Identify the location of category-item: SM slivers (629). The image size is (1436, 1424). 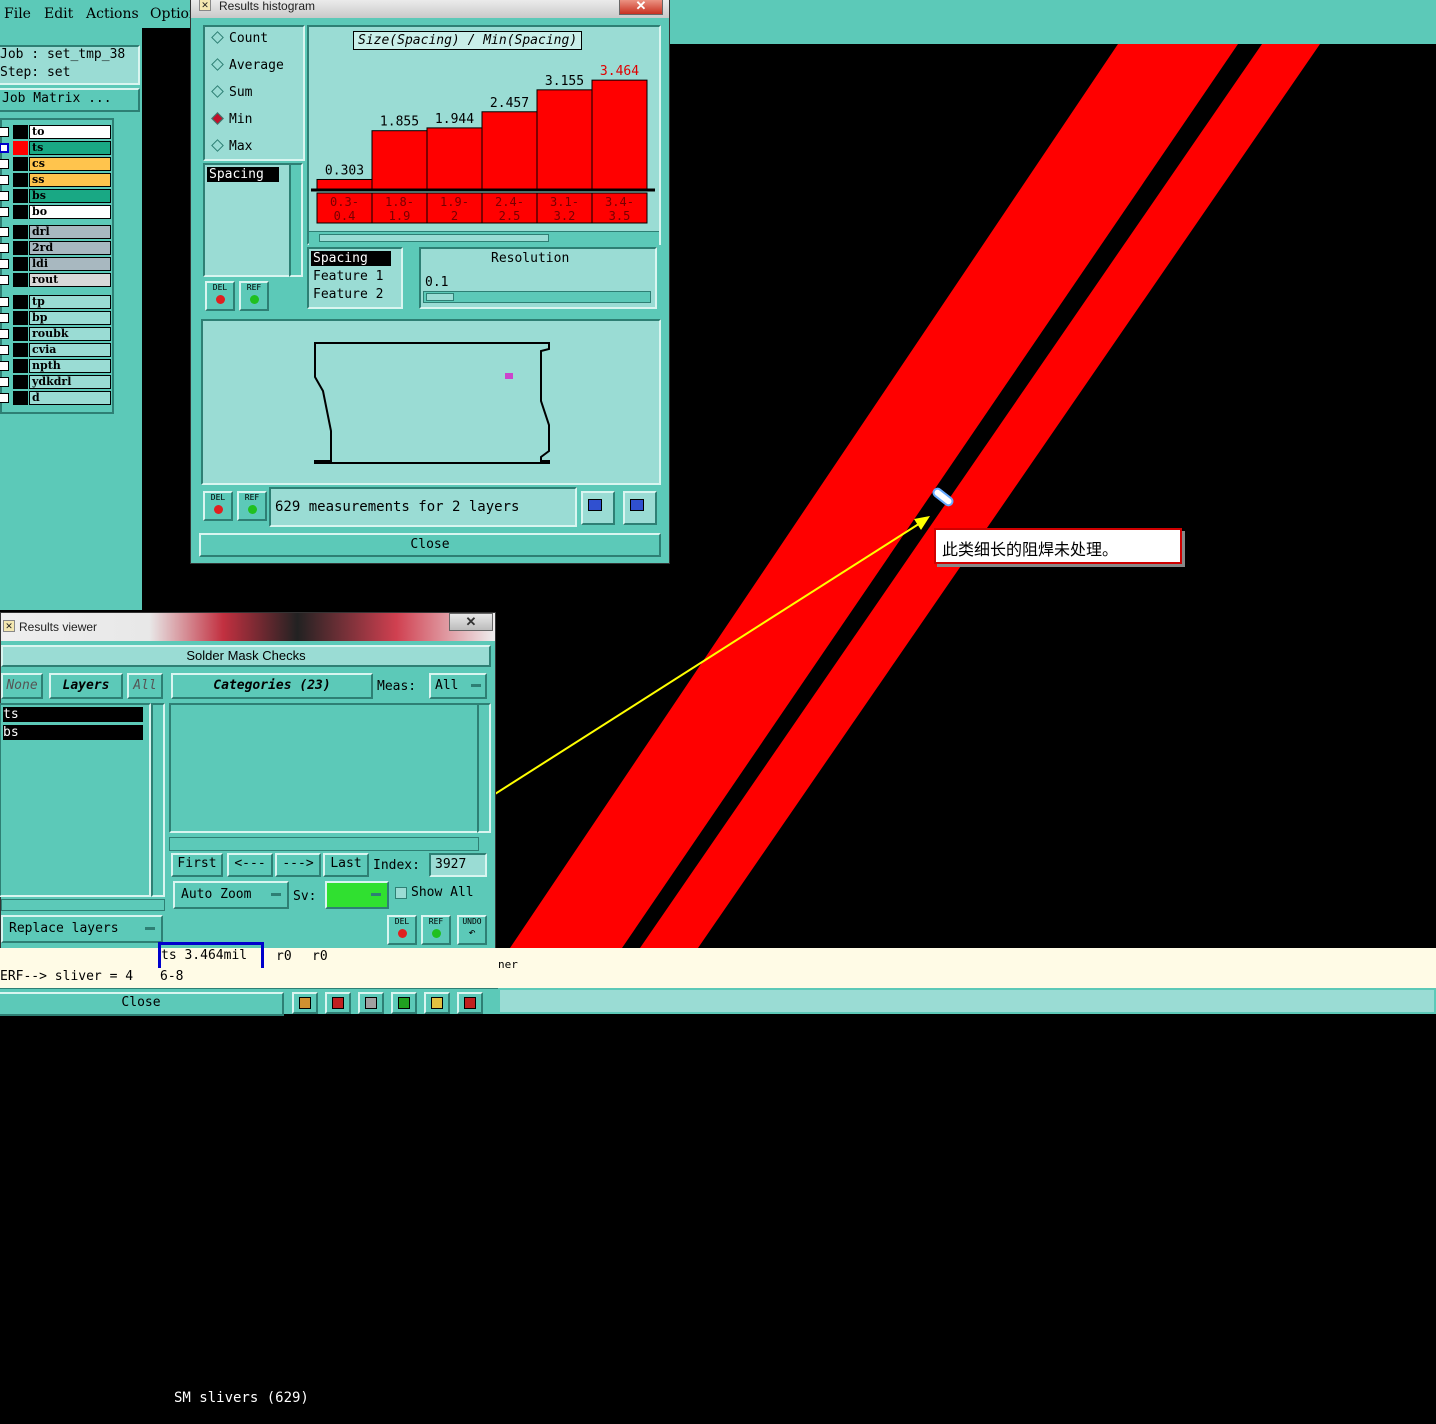
(320, 1398).